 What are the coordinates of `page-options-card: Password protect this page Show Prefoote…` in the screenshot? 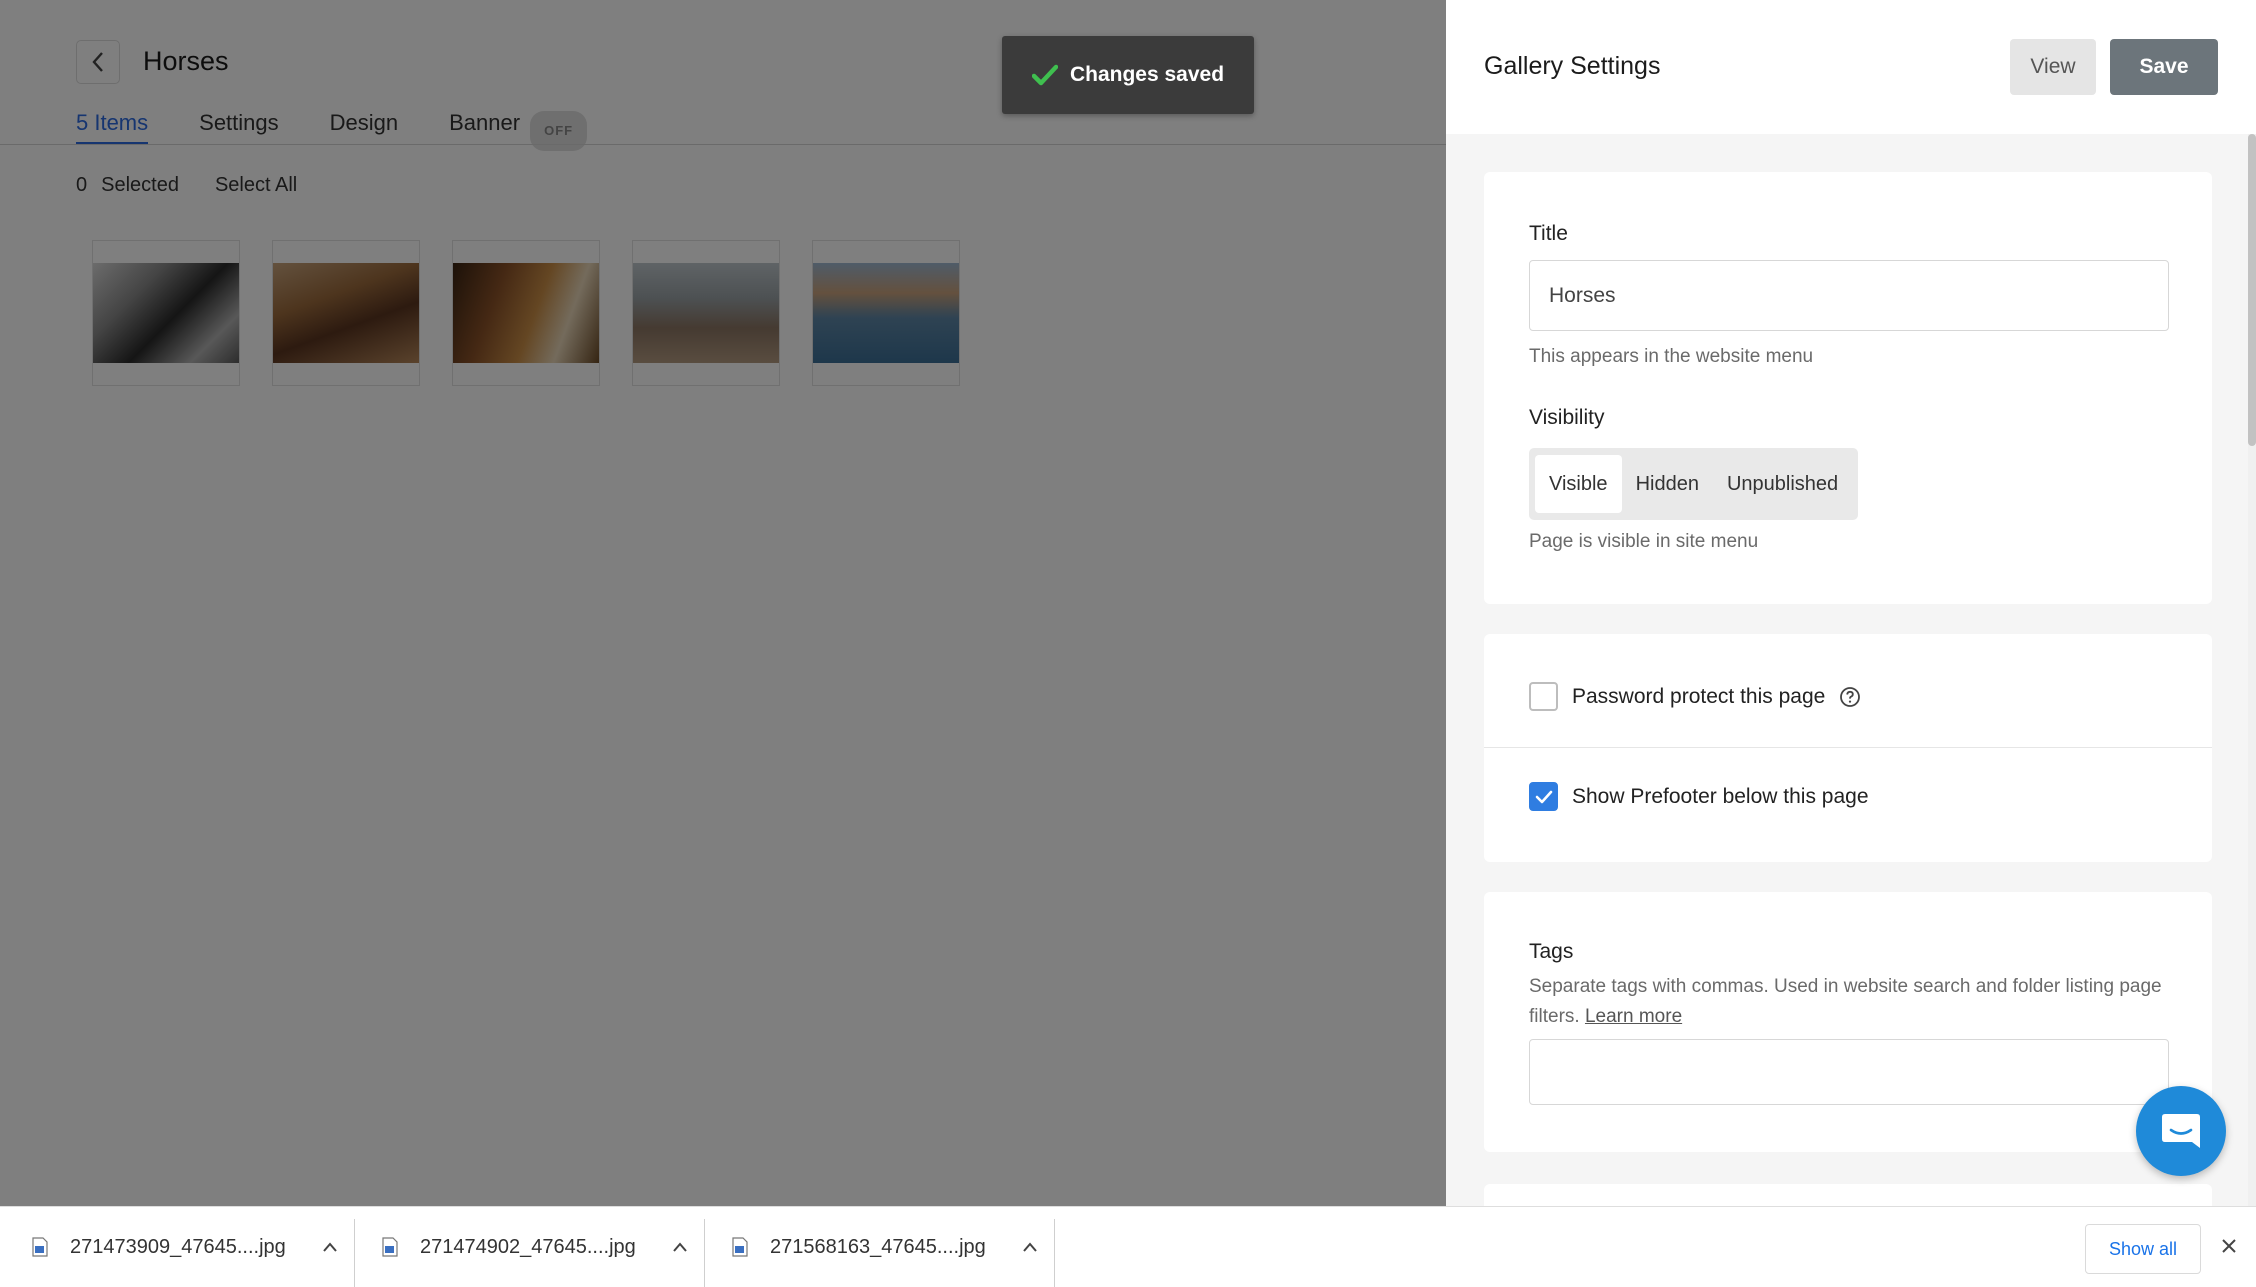 It's located at (1848, 748).